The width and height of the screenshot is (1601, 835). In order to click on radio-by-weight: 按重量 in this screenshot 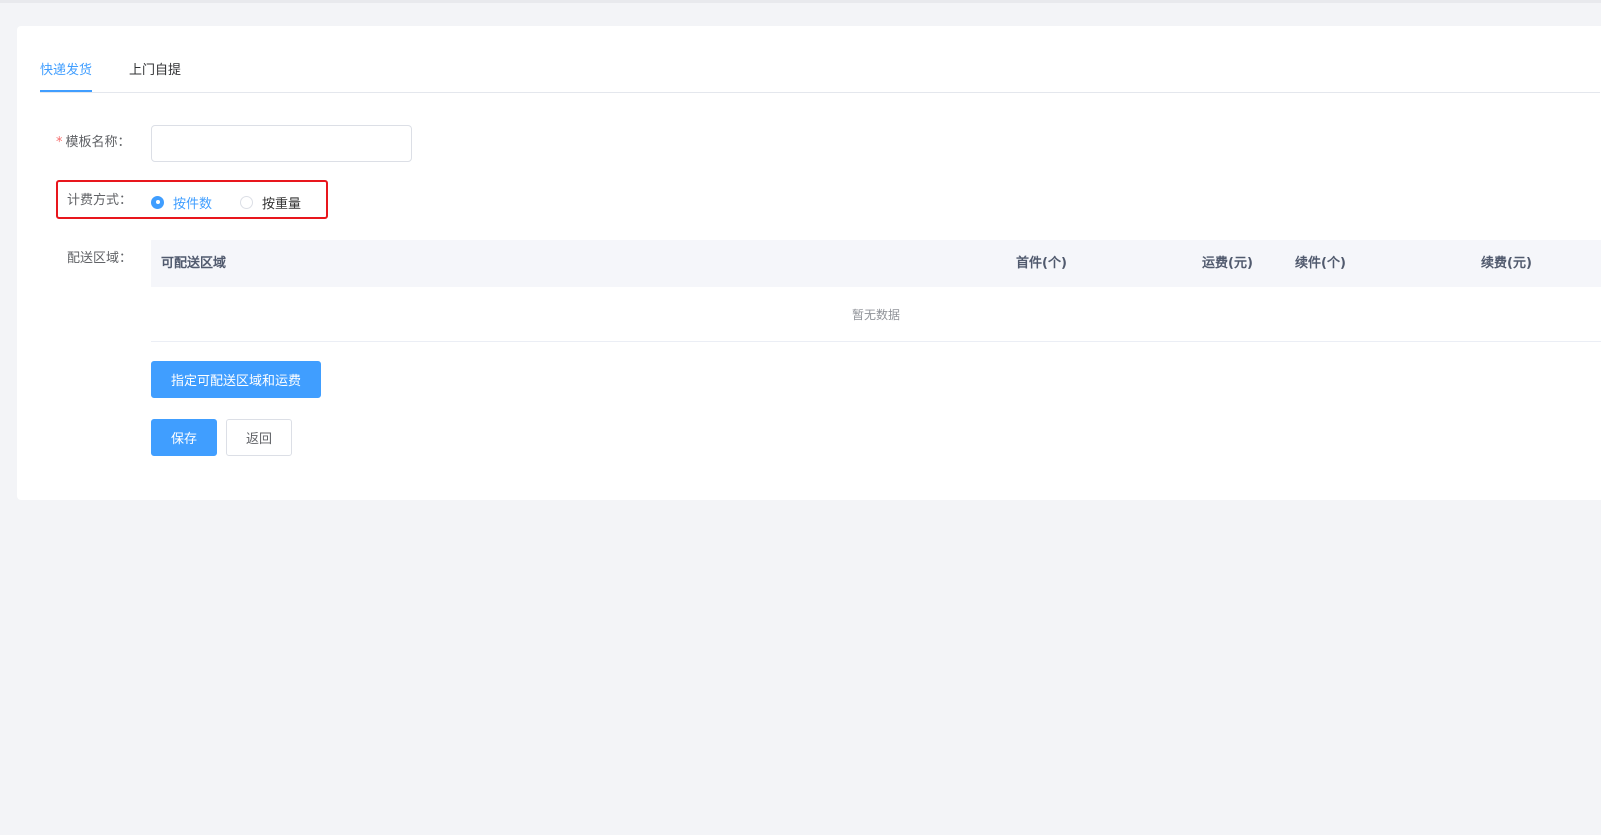, I will do `click(271, 202)`.